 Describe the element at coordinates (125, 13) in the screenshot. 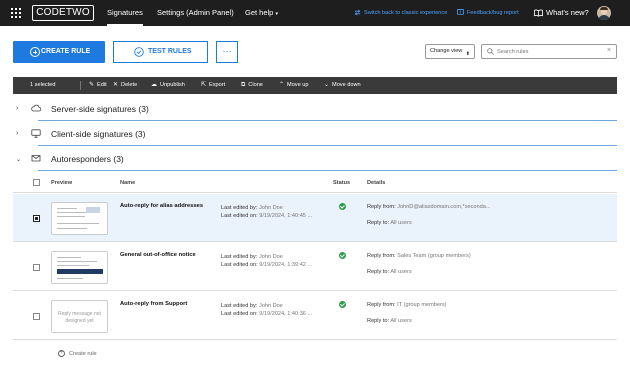

I see `tab-signatures: Signatures` at that location.